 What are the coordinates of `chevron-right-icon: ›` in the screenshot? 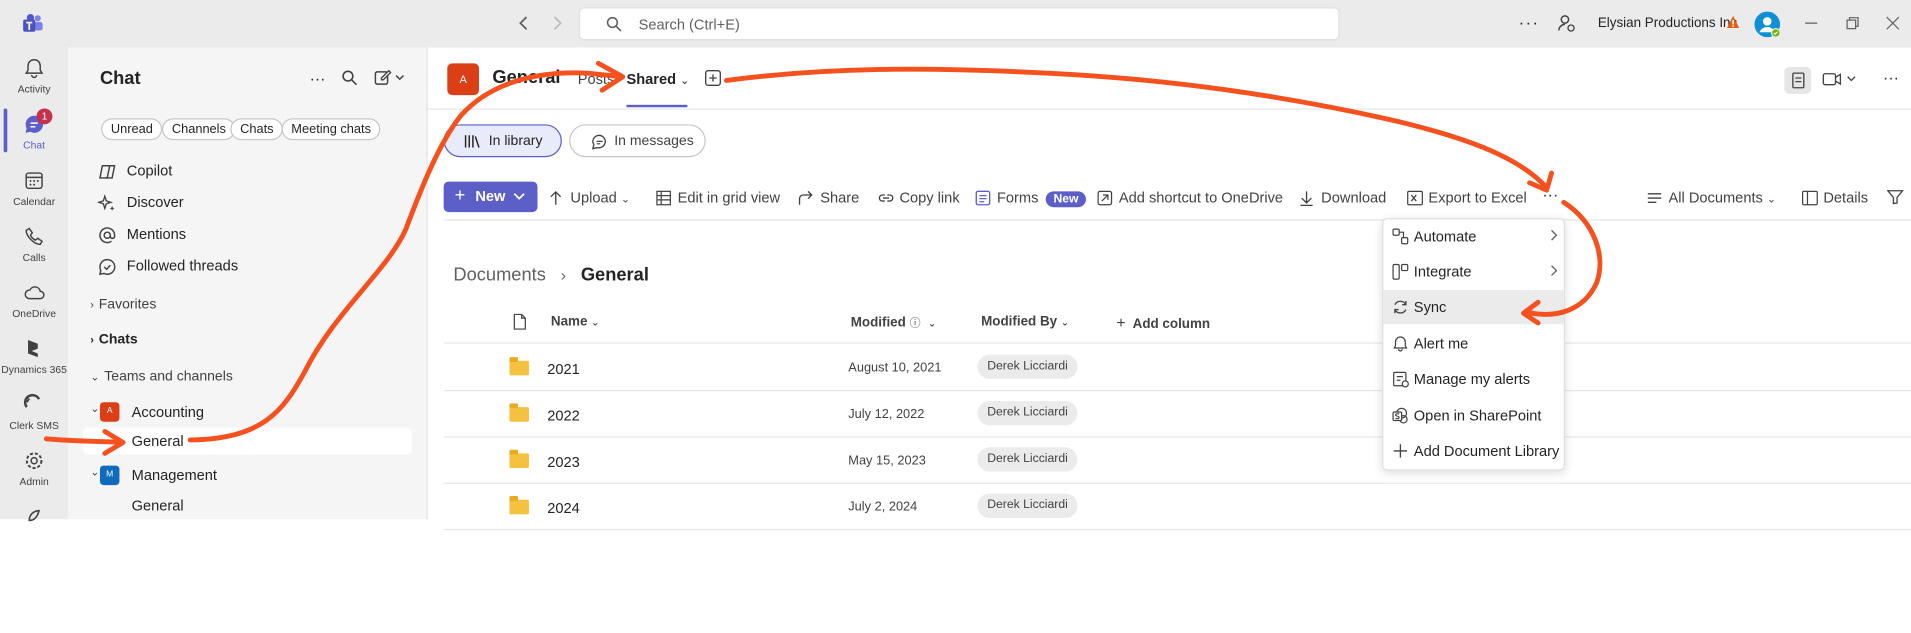 It's located at (92, 304).